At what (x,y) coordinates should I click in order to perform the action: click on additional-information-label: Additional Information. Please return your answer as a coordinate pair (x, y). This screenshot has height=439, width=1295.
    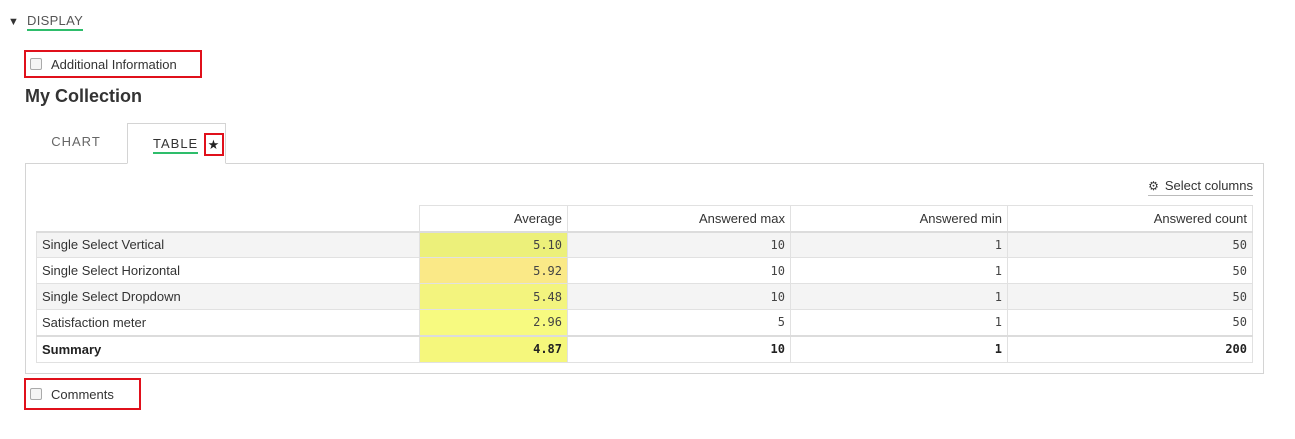
    Looking at the image, I should click on (114, 64).